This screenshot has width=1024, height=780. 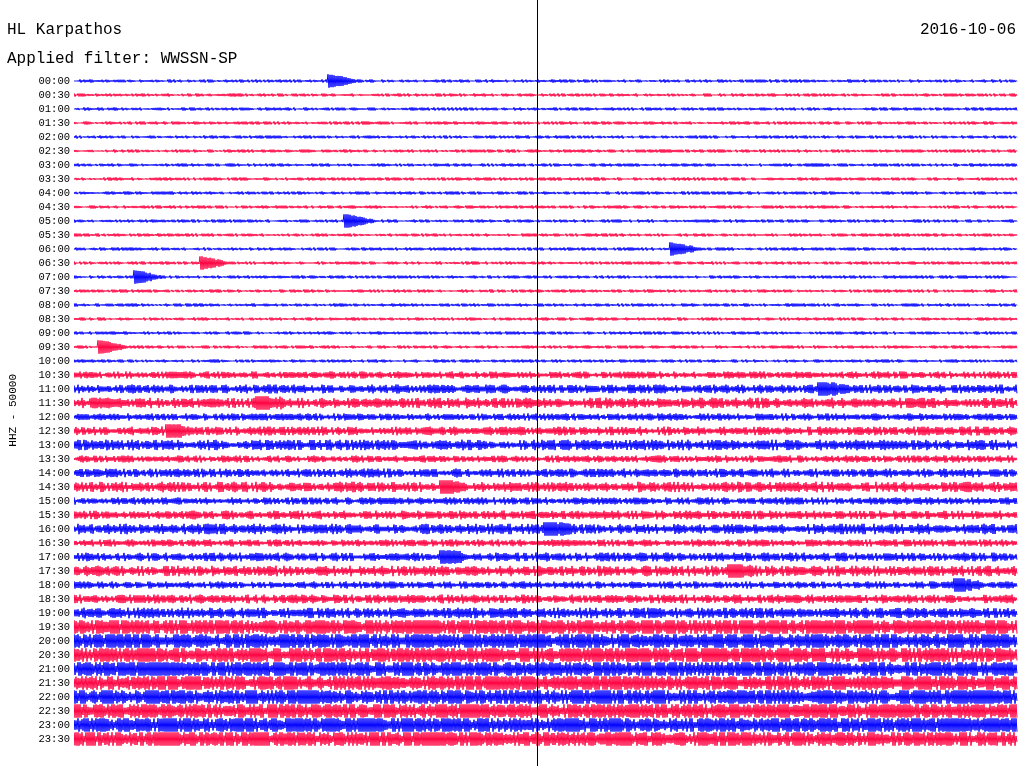 I want to click on time-label: 16:30, so click(x=54, y=543).